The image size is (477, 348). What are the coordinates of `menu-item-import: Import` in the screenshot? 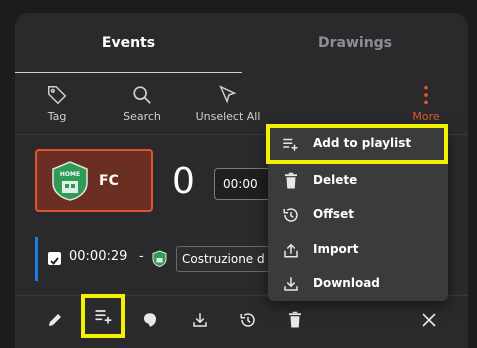 It's located at (358, 250).